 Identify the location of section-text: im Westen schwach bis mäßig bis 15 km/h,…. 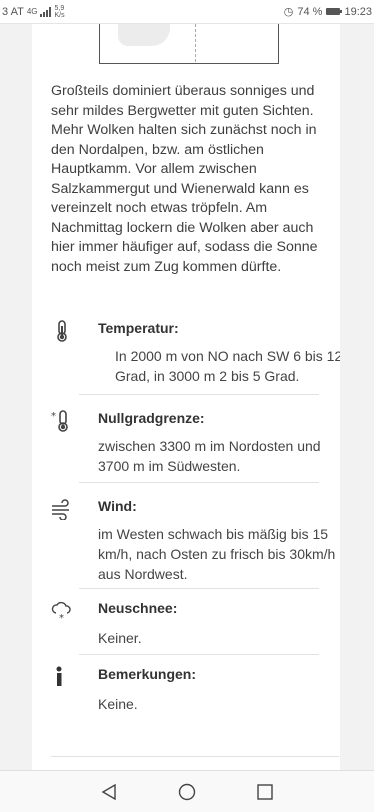
(217, 554).